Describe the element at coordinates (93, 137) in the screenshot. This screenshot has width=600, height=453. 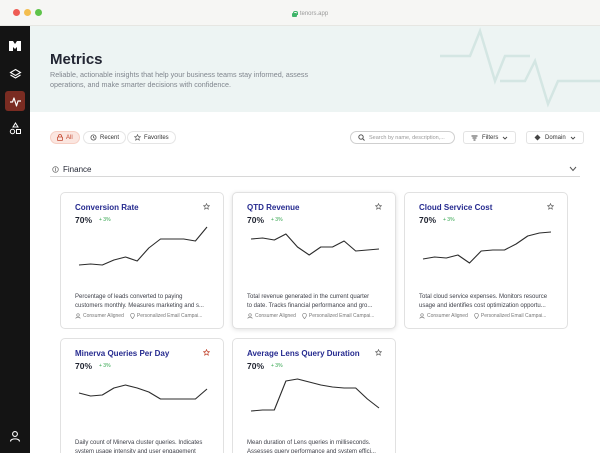
I see `history-icon` at that location.